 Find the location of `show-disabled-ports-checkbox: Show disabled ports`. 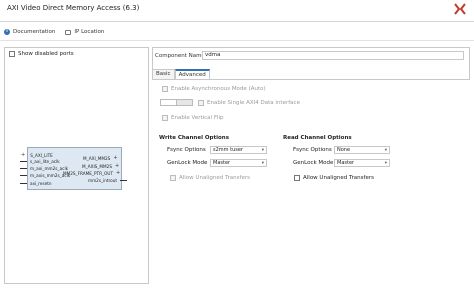

show-disabled-ports-checkbox: Show disabled ports is located at coordinates (41, 54).